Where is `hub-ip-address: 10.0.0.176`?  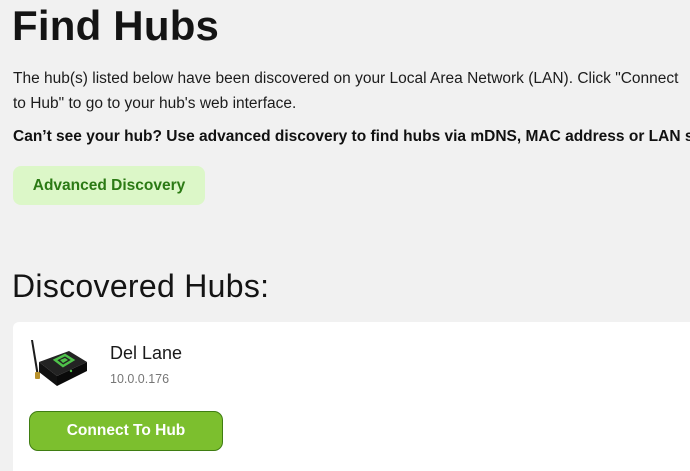 hub-ip-address: 10.0.0.176 is located at coordinates (140, 379).